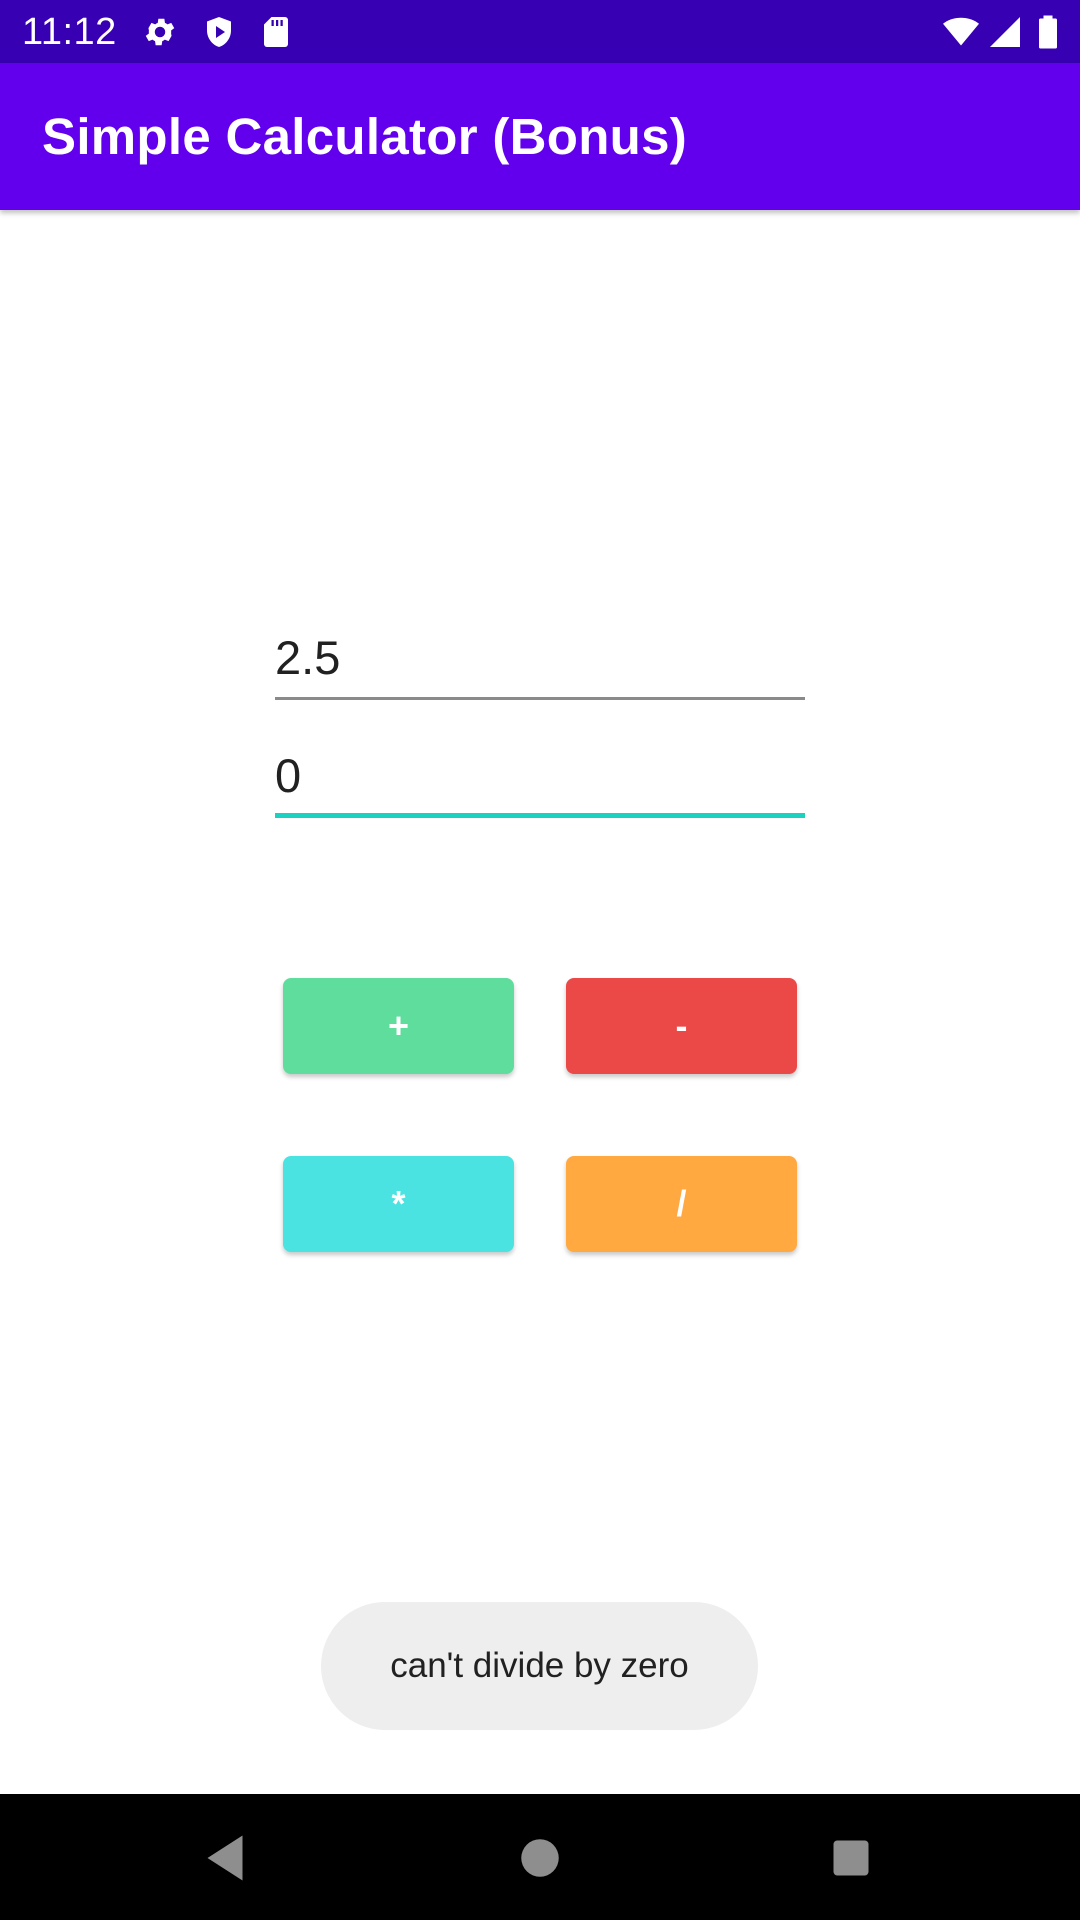 The width and height of the screenshot is (1080, 1920). I want to click on divide-button: /, so click(681, 1204).